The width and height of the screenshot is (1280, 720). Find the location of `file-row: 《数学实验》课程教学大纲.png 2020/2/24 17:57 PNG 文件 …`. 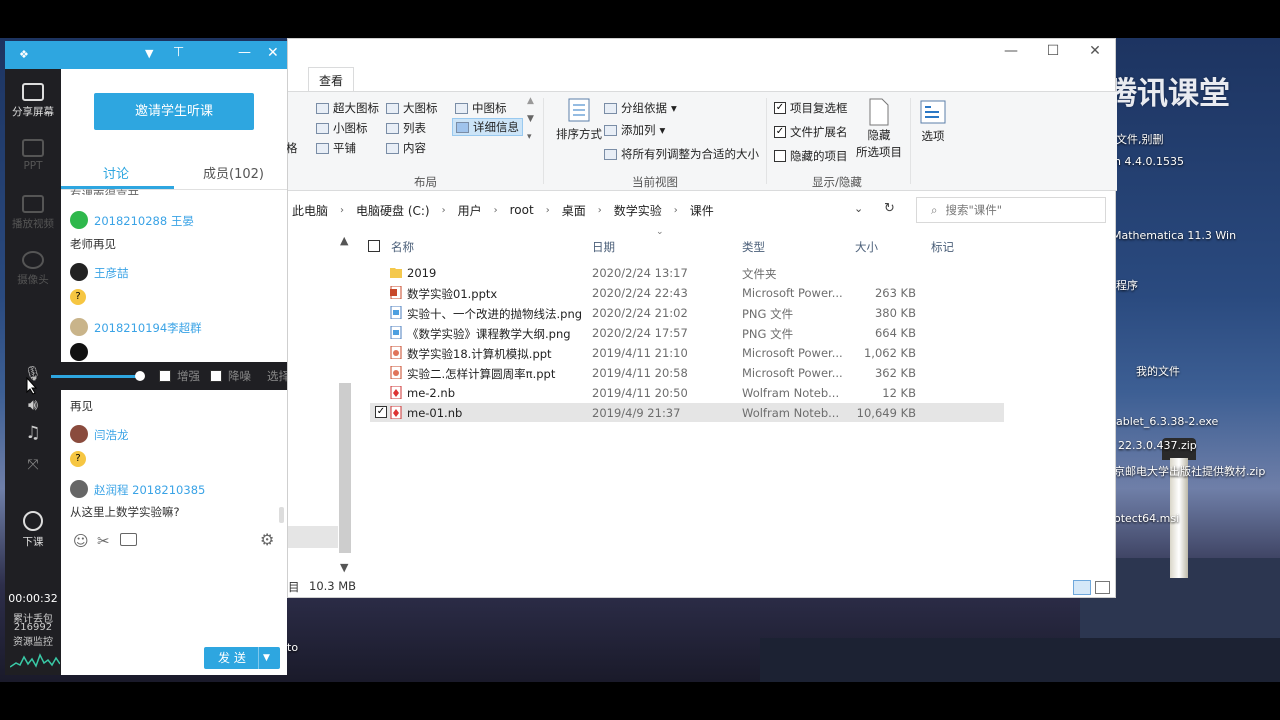

file-row: 《数学实验》课程教学大纲.png 2020/2/24 17:57 PNG 文件 … is located at coordinates (687, 332).